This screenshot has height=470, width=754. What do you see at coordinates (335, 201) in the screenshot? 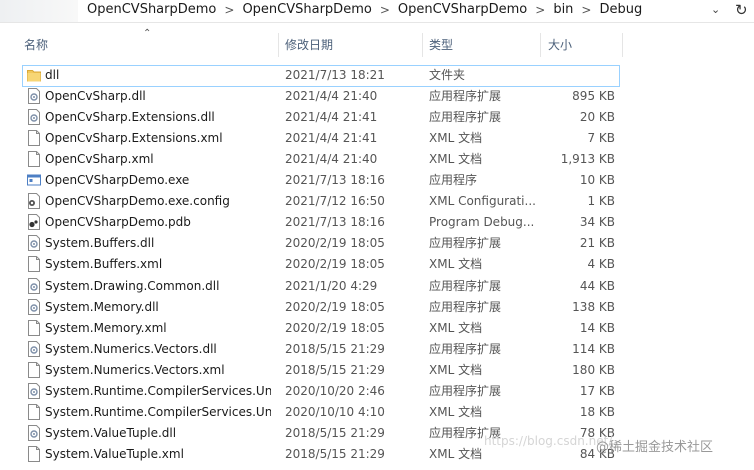
I see `file-date: 2021/7/12 16:50` at bounding box center [335, 201].